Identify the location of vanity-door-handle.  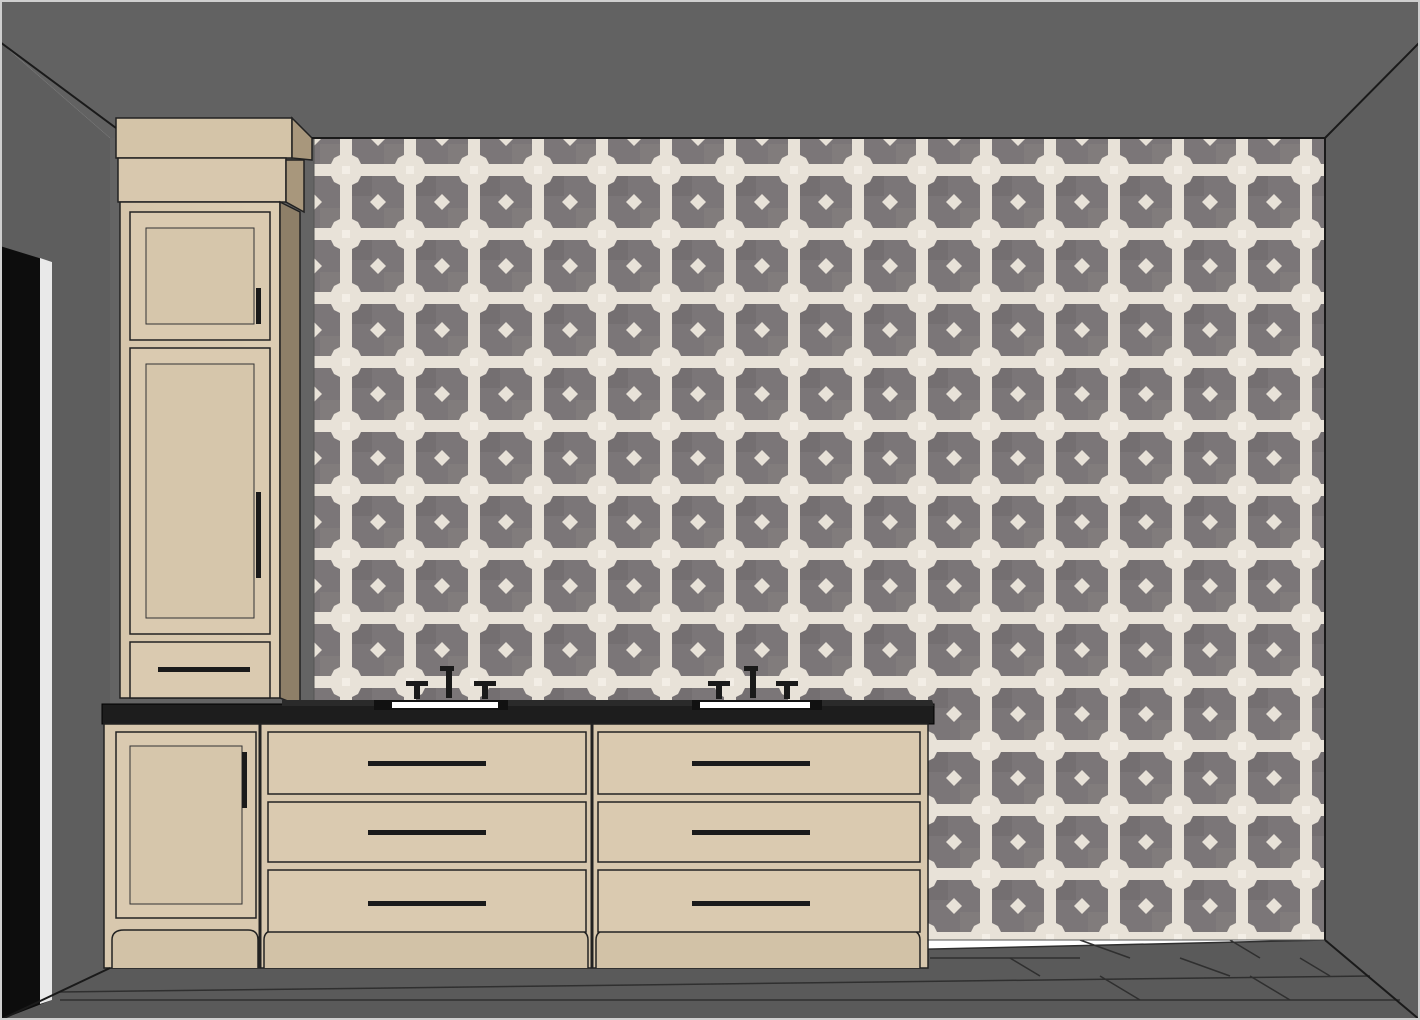
(244, 780).